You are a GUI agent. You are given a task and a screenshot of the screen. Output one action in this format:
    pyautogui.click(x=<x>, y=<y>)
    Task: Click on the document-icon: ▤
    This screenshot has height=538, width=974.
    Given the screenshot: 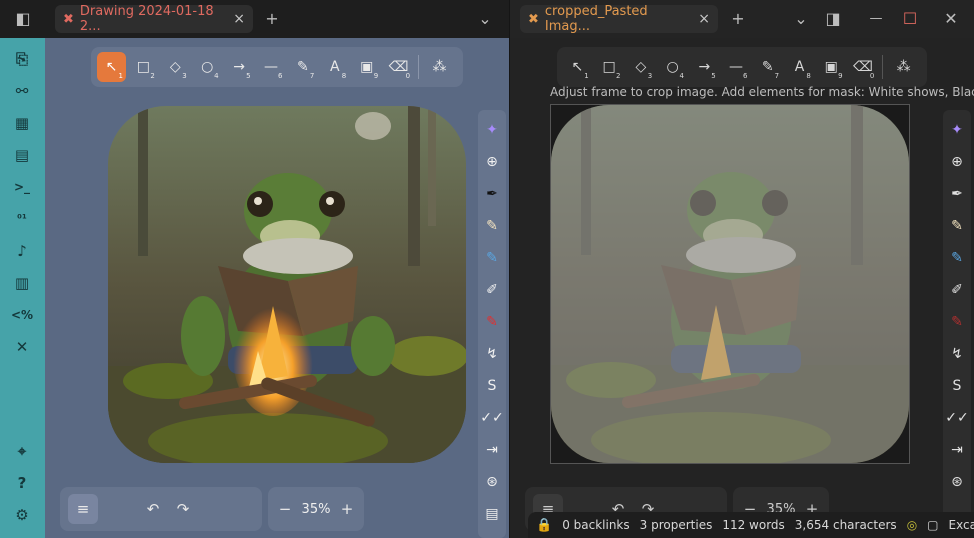 What is the action you would take?
    pyautogui.click(x=492, y=514)
    